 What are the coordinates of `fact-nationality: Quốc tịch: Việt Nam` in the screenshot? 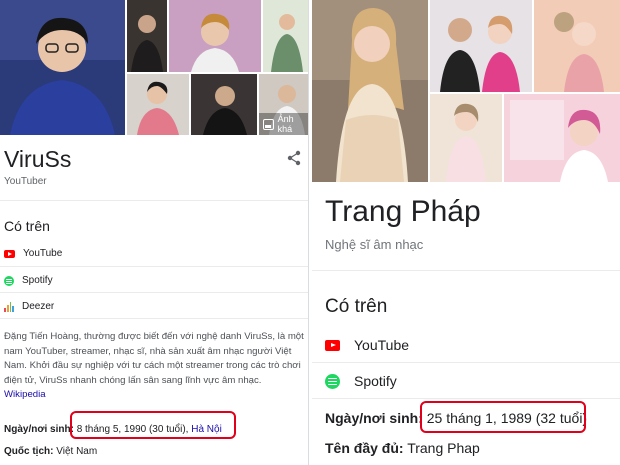 It's located at (50, 451).